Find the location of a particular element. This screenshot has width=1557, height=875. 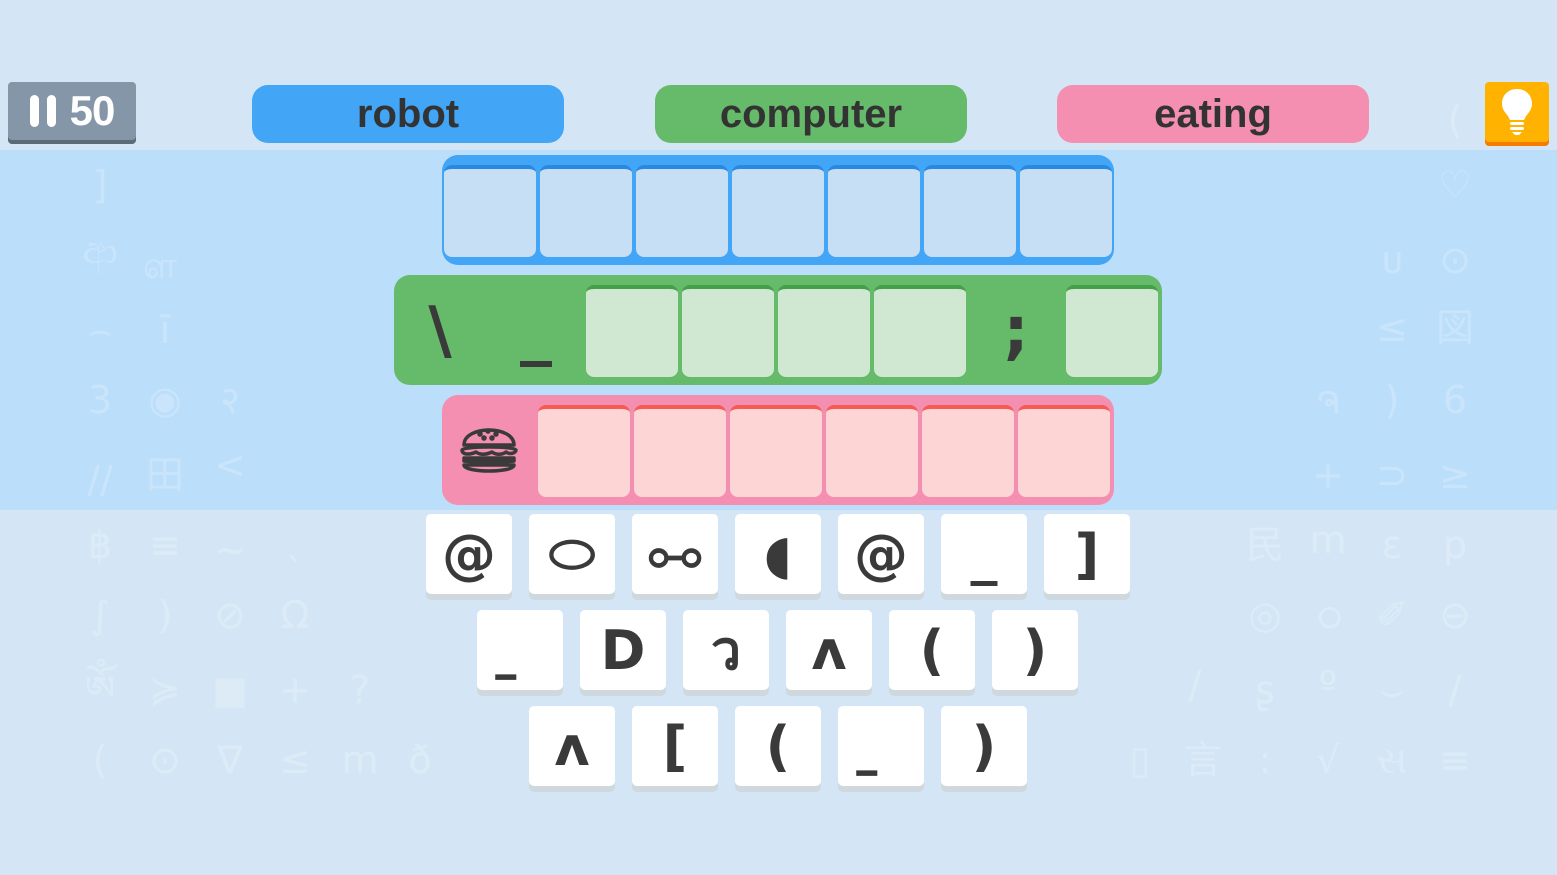

category-label: computer is located at coordinates (811, 113).